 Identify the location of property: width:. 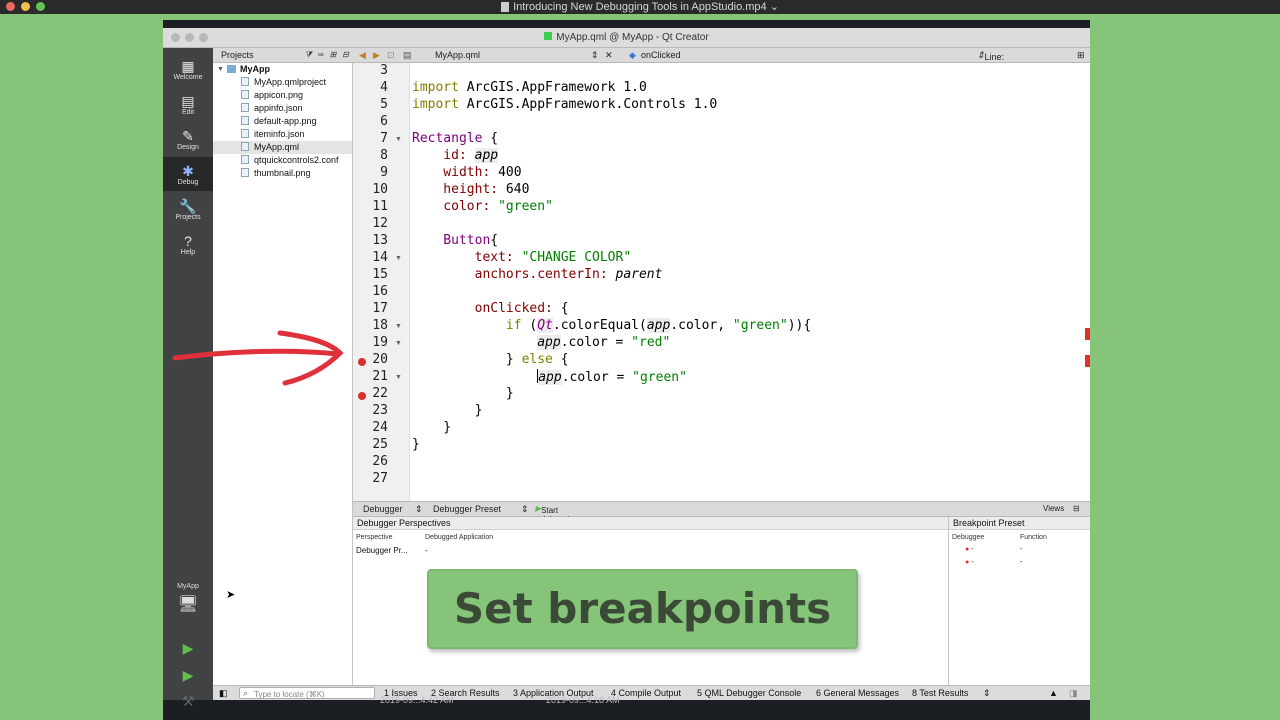
(451, 172).